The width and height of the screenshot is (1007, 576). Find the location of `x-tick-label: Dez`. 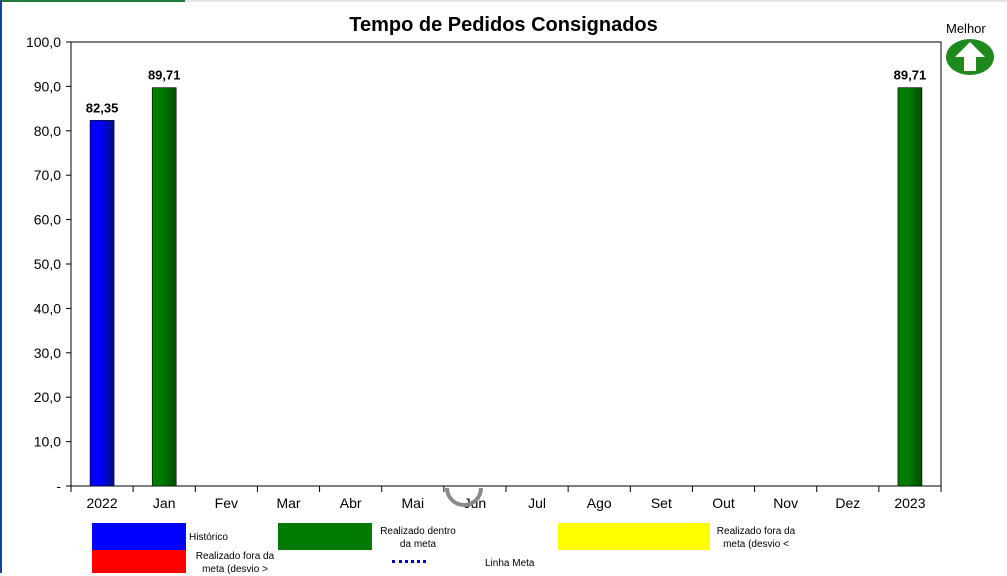

x-tick-label: Dez is located at coordinates (847, 503).